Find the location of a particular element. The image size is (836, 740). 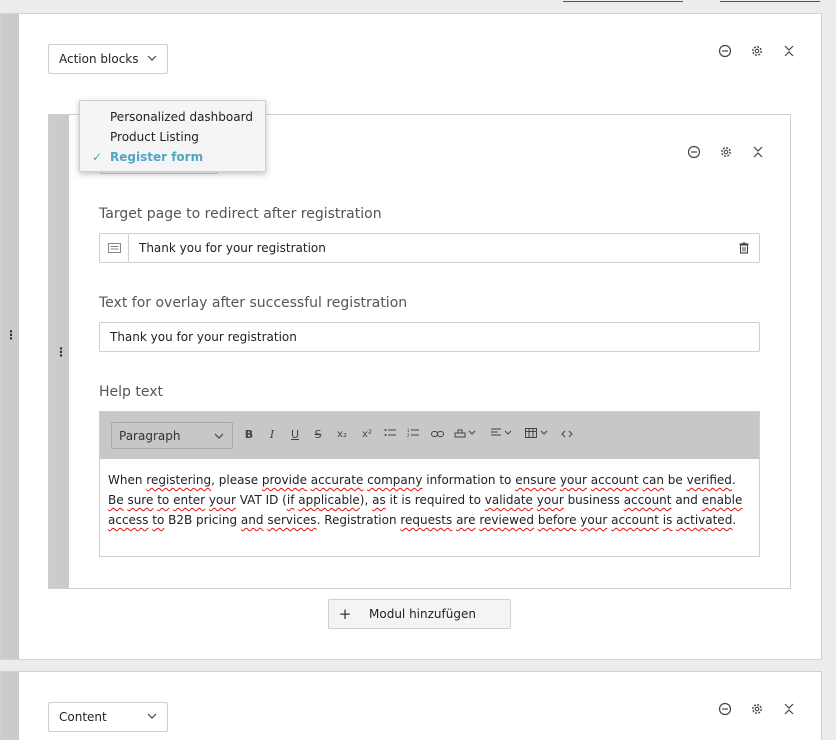

option-label: Register form is located at coordinates (157, 157).